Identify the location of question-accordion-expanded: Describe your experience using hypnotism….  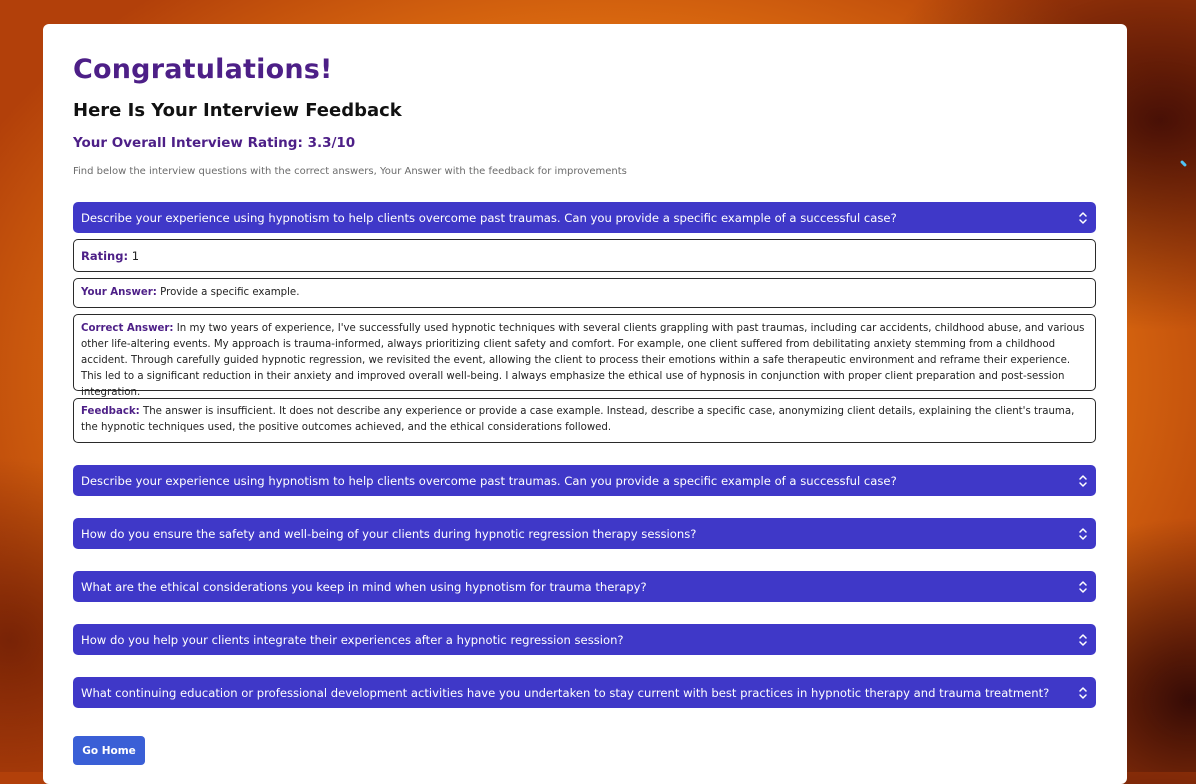
(584, 217).